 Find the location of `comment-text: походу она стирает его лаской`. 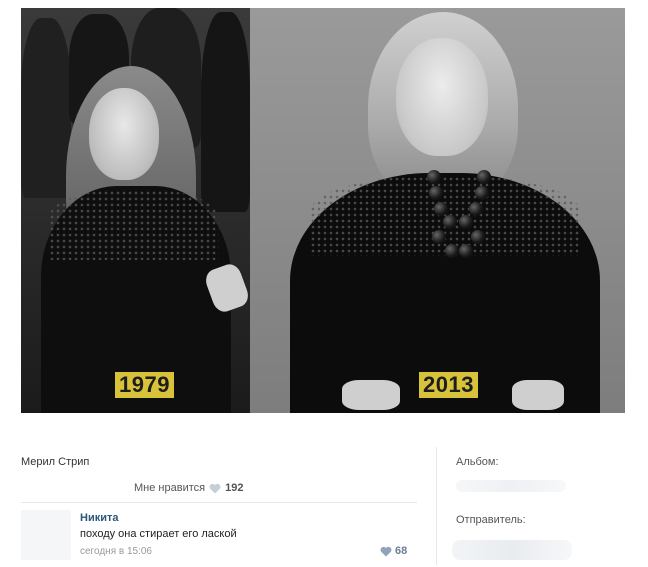

comment-text: походу она стирает его лаской is located at coordinates (158, 534).